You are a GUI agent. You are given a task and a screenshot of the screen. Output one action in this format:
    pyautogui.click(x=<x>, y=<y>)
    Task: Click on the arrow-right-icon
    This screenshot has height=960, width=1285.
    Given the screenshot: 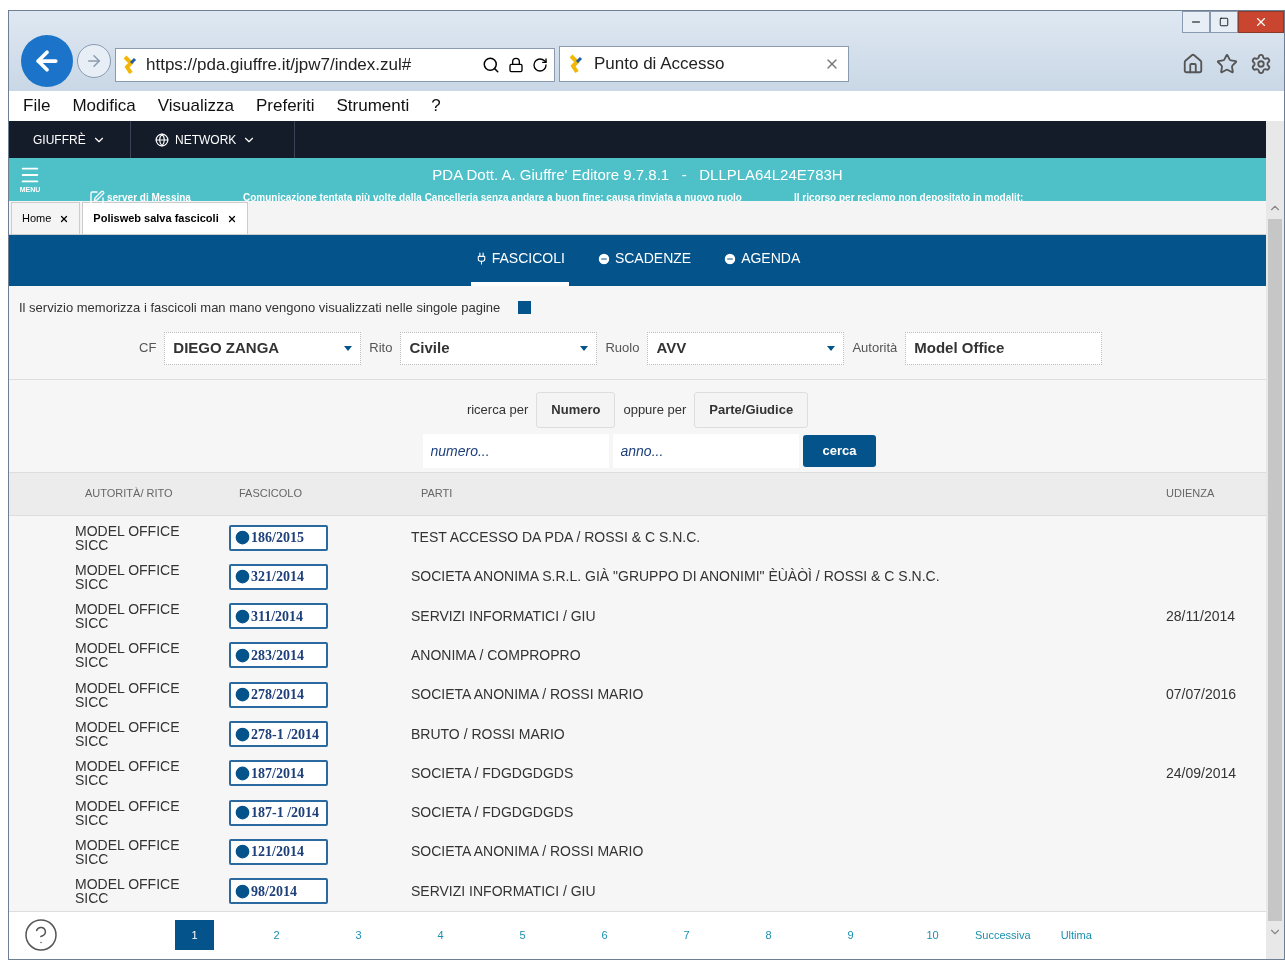 What is the action you would take?
    pyautogui.click(x=94, y=61)
    